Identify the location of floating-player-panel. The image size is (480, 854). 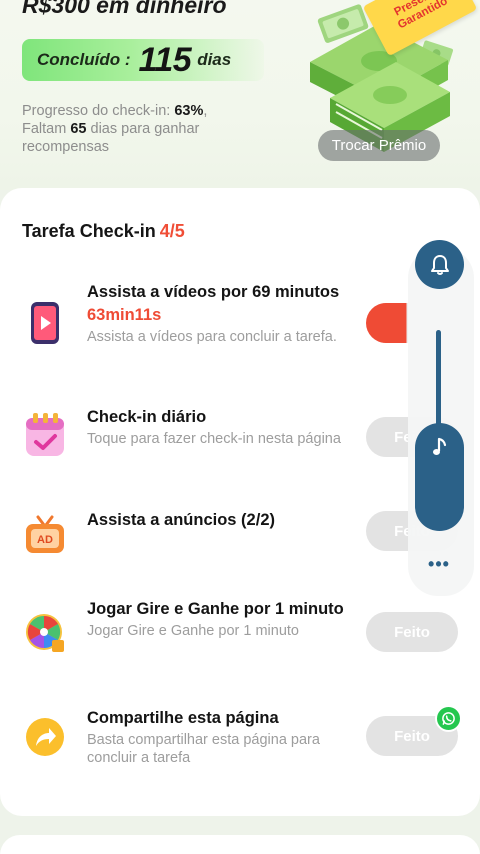
(441, 422).